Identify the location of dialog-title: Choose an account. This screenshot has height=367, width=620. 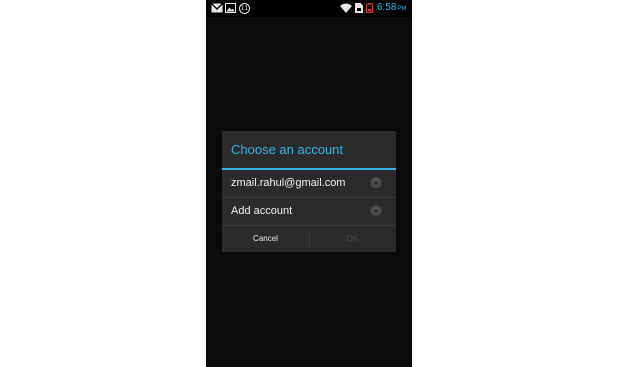
(287, 149).